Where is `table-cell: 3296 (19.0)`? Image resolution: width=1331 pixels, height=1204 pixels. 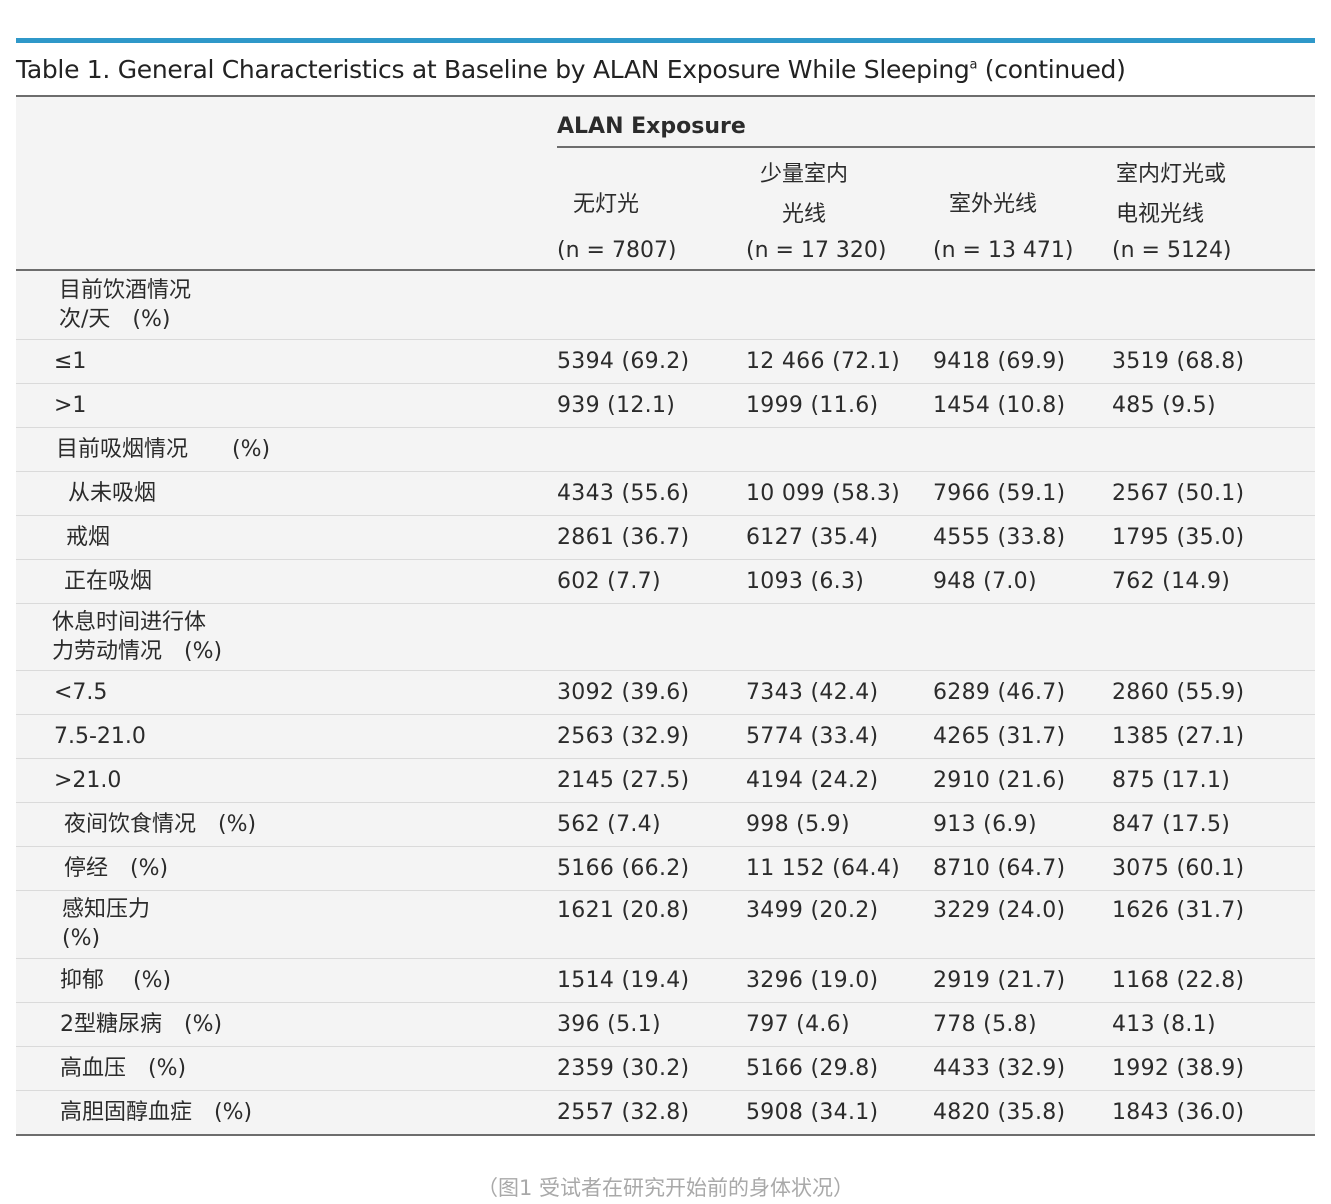
table-cell: 3296 (19.0) is located at coordinates (812, 980).